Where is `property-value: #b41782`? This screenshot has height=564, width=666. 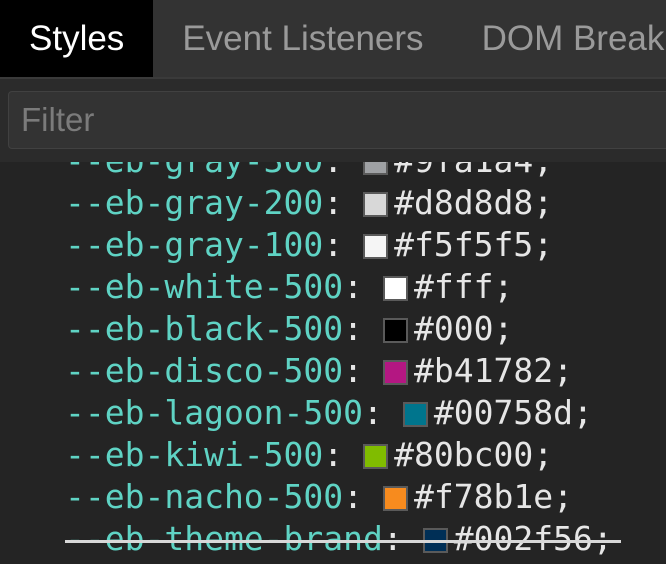
property-value: #b41782 is located at coordinates (483, 370).